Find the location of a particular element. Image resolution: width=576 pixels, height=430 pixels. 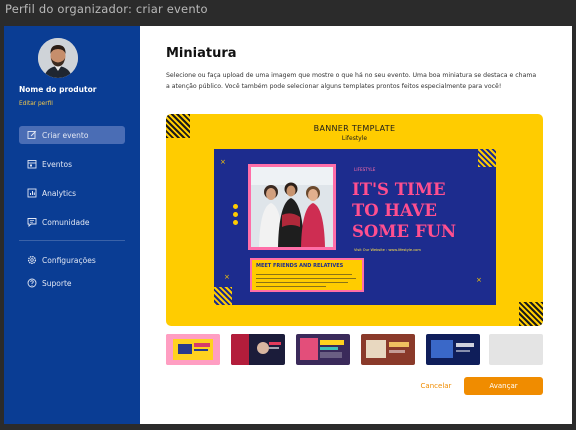

meet-title: MEET FRIENDS AND RELATIVES is located at coordinates (300, 266).